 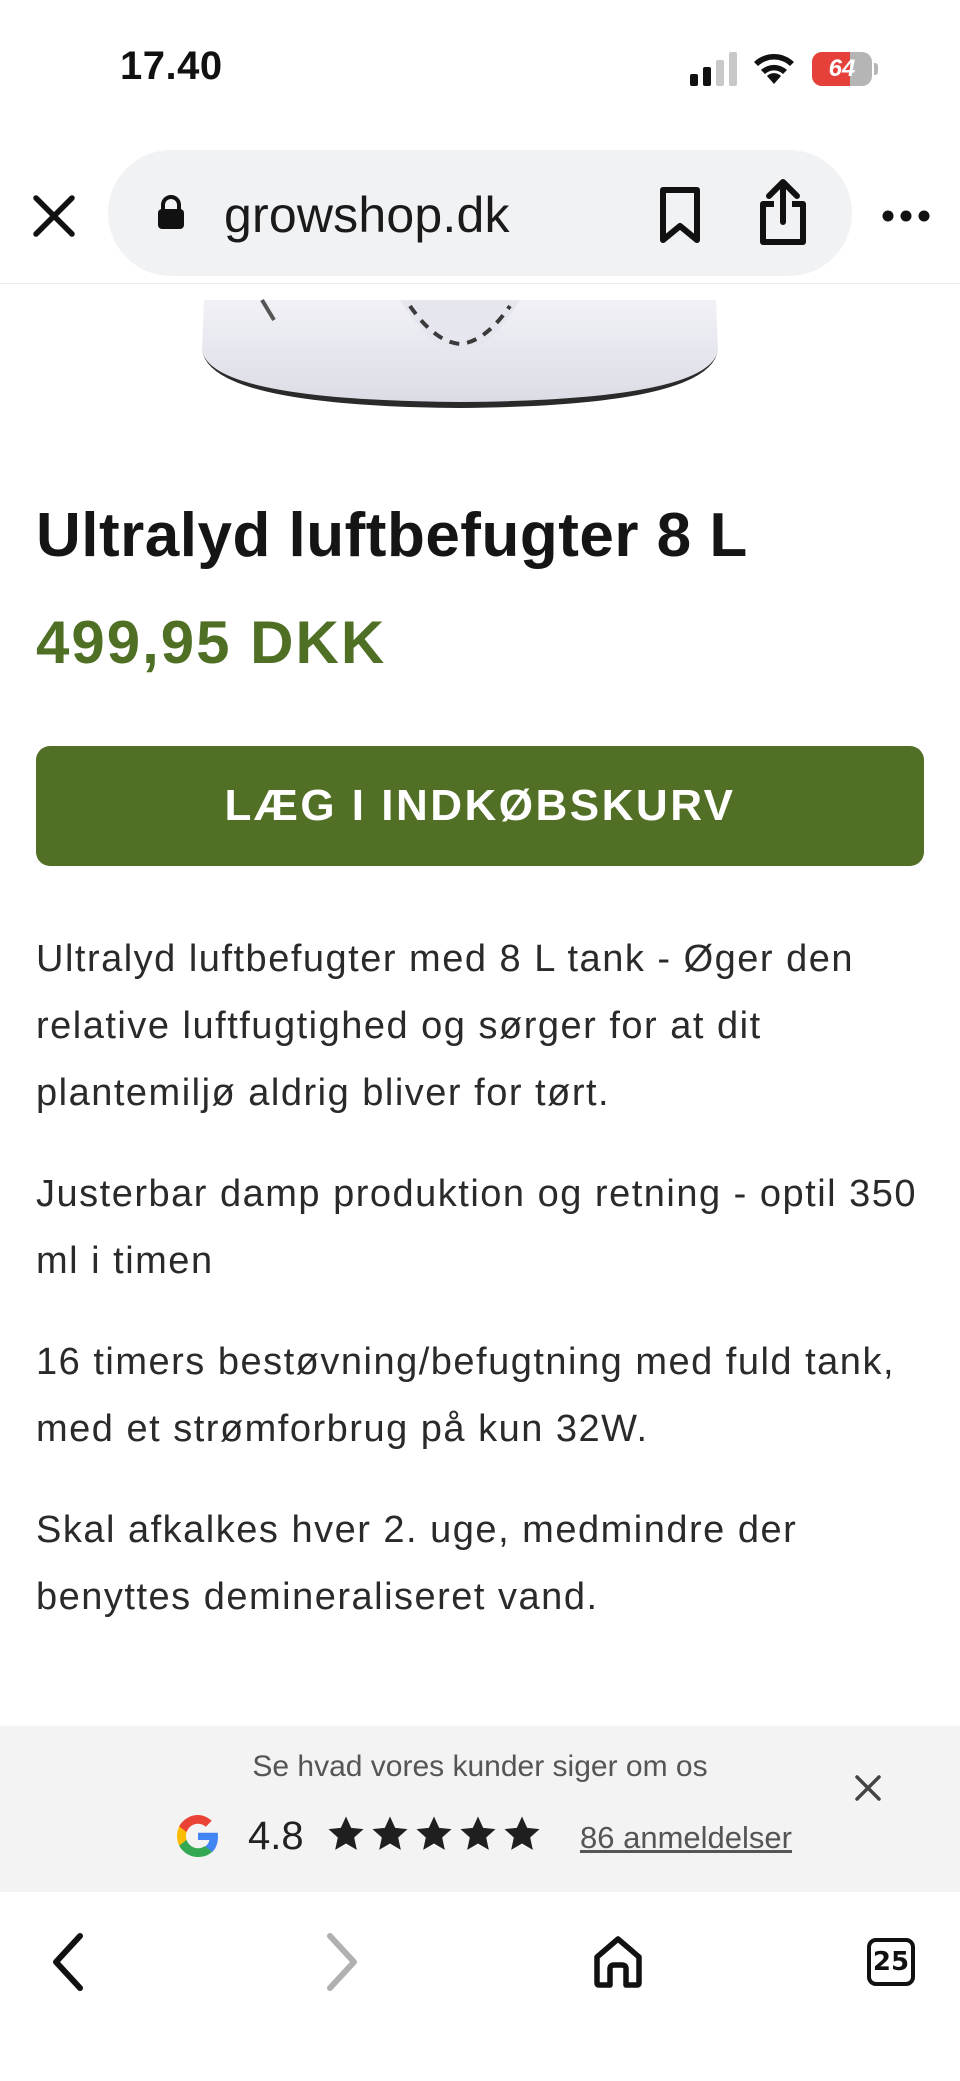 I want to click on home-icon, so click(x=618, y=1962).